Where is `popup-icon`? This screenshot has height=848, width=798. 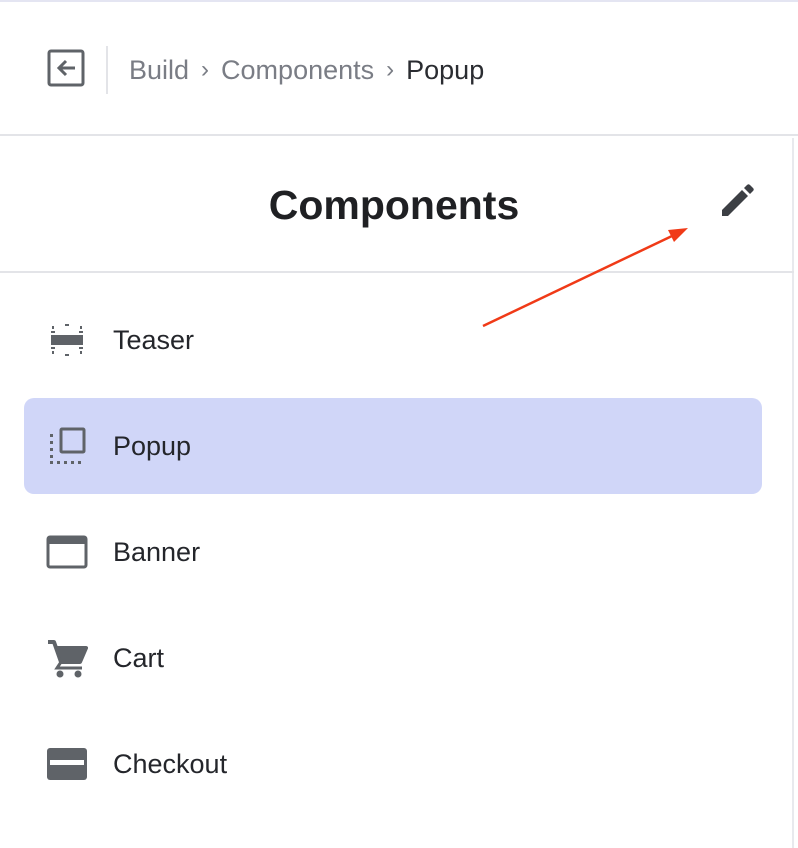
popup-icon is located at coordinates (67, 446).